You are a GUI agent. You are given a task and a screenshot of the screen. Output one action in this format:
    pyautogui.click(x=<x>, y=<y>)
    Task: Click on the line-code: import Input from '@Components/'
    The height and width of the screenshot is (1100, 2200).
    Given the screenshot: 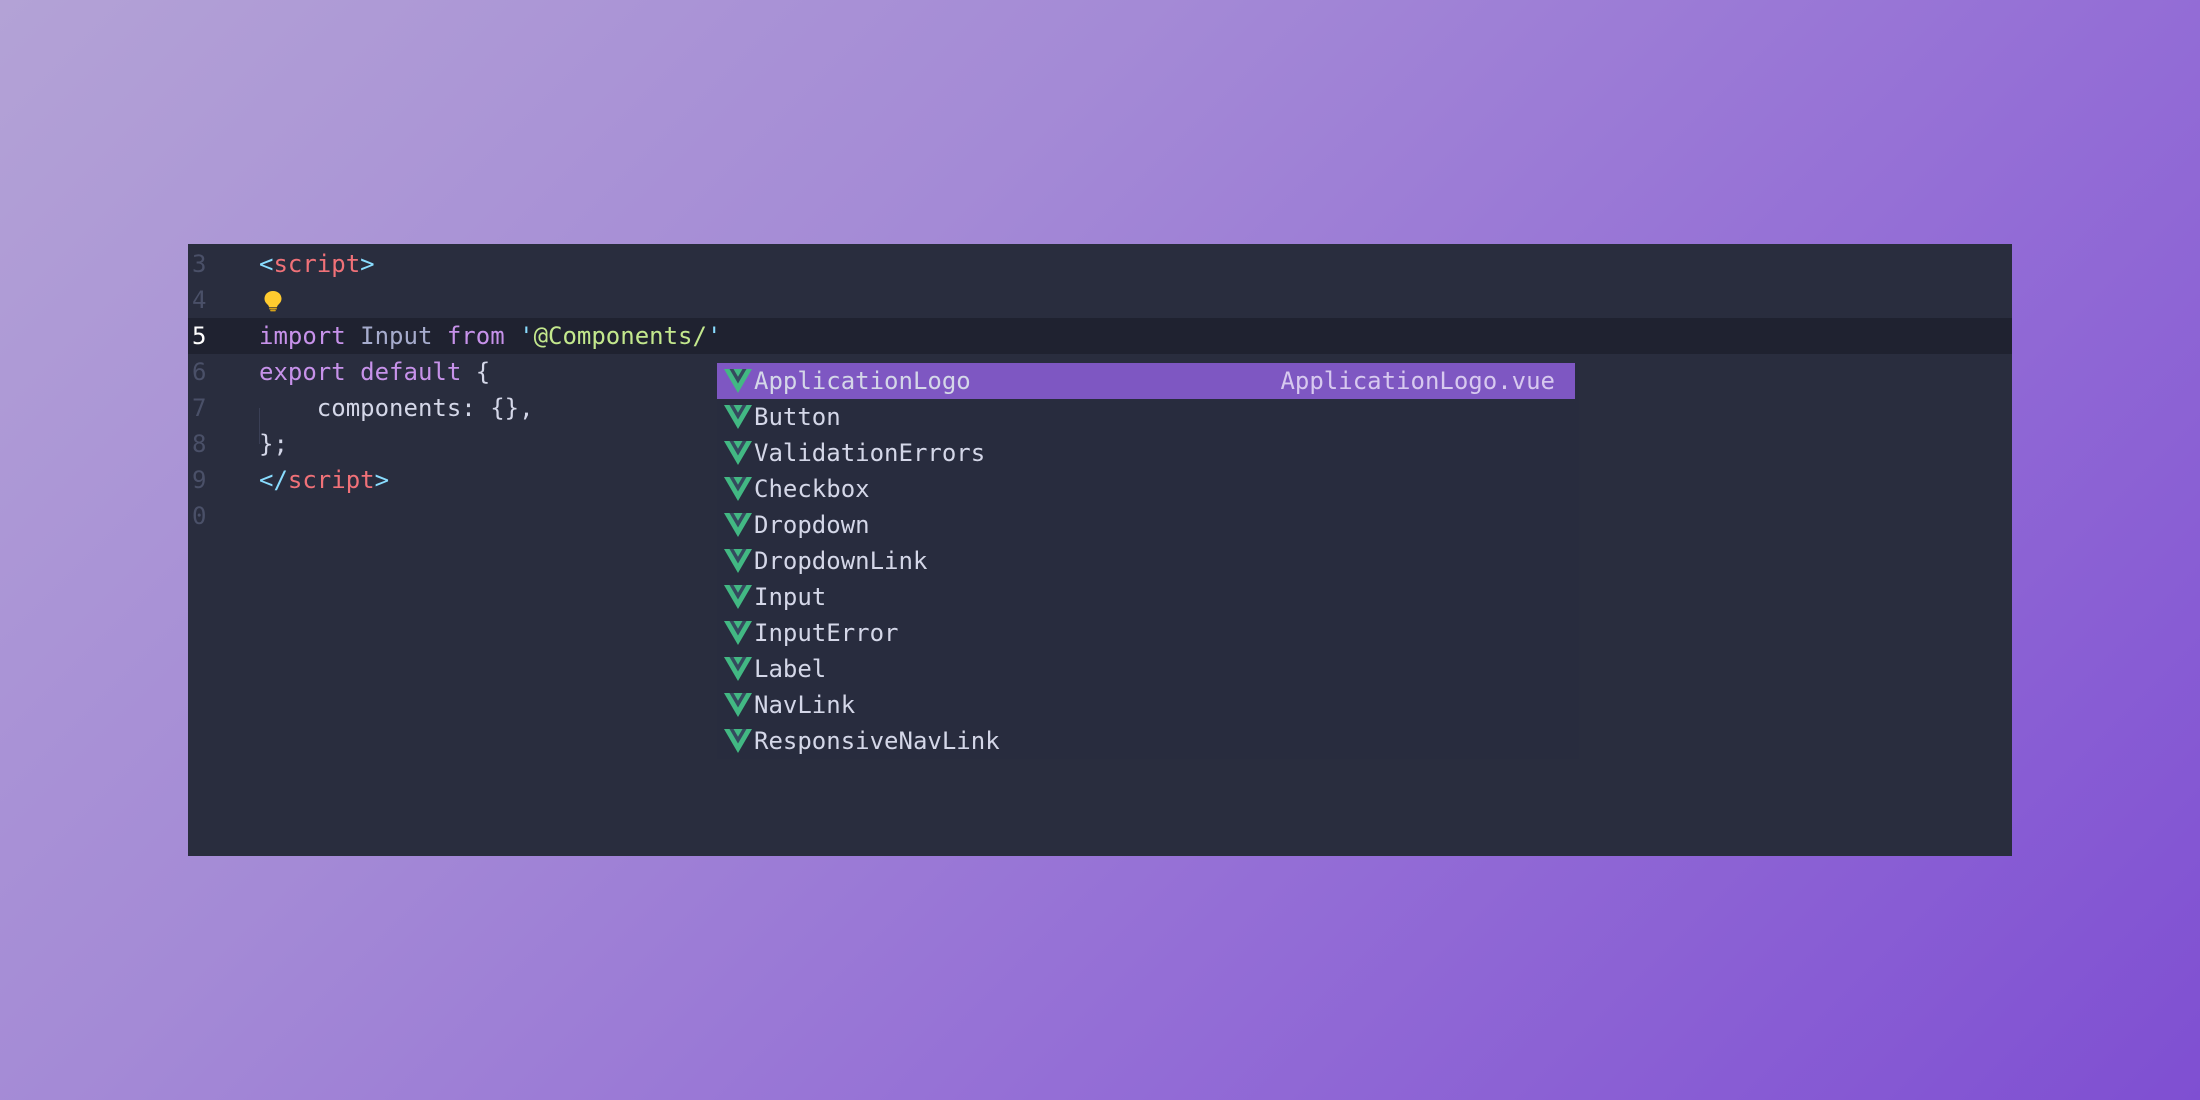 What is the action you would take?
    pyautogui.click(x=490, y=336)
    